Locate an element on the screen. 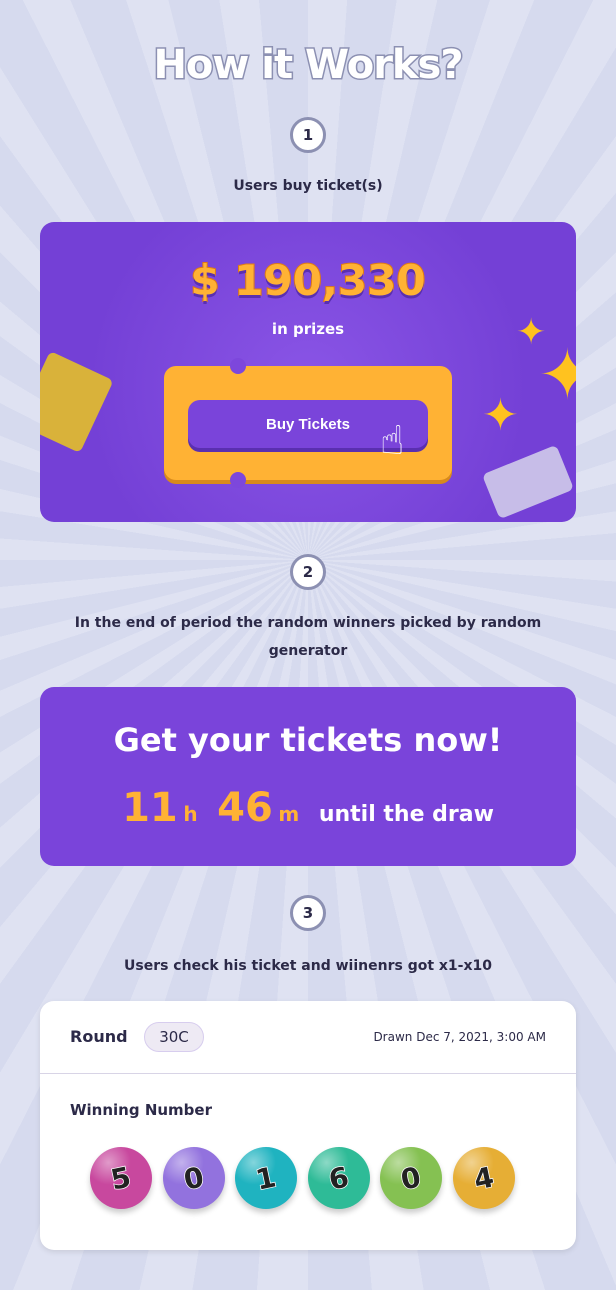 Image resolution: width=616 pixels, height=1290 pixels. ticket-right-icon is located at coordinates (528, 482).